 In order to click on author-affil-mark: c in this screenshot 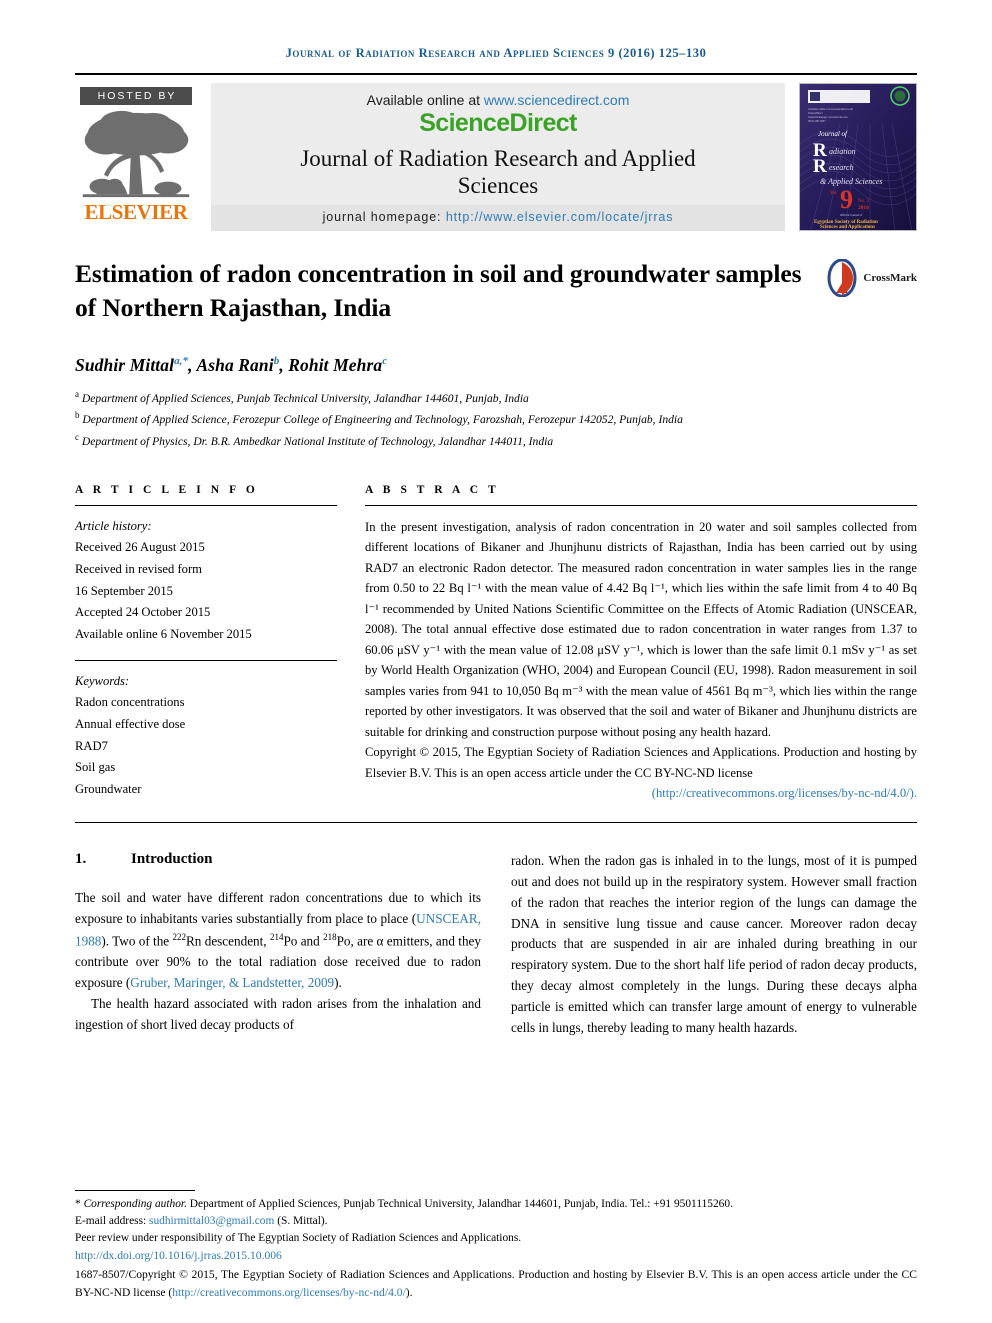, I will do `click(385, 360)`.